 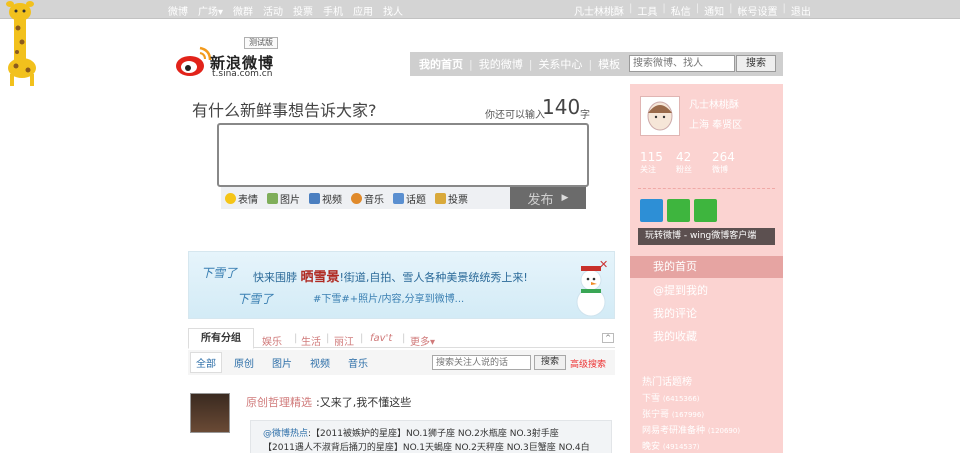 I want to click on top-user-menu: 凡士林桃酥 | 工具 | 私信 | 通知 | 帐号设置 | 退出, so click(x=692, y=10).